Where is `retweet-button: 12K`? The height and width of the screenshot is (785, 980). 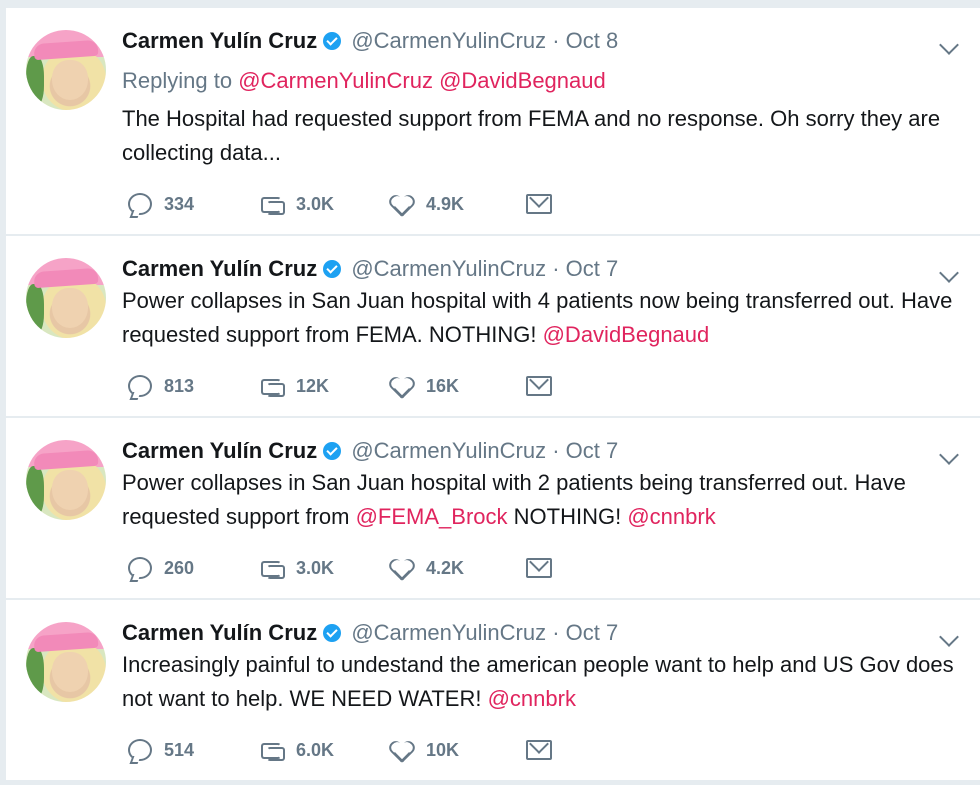 retweet-button: 12K is located at coordinates (324, 386).